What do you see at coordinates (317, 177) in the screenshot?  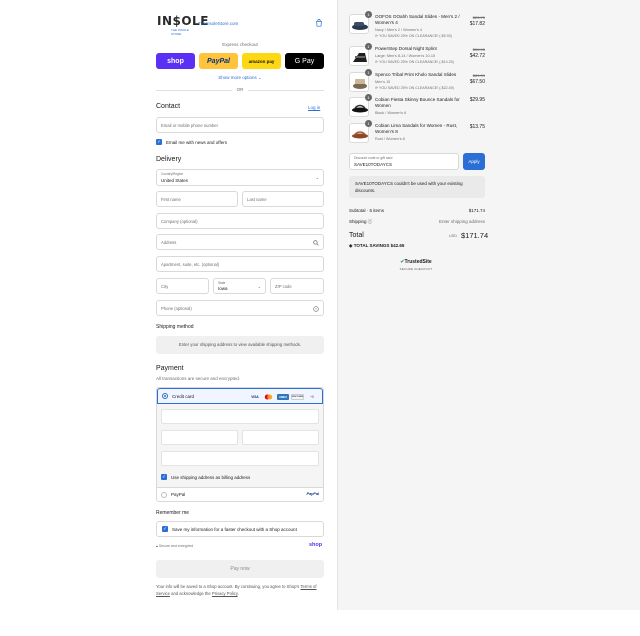 I see `chevron-down-icon: ⌄` at bounding box center [317, 177].